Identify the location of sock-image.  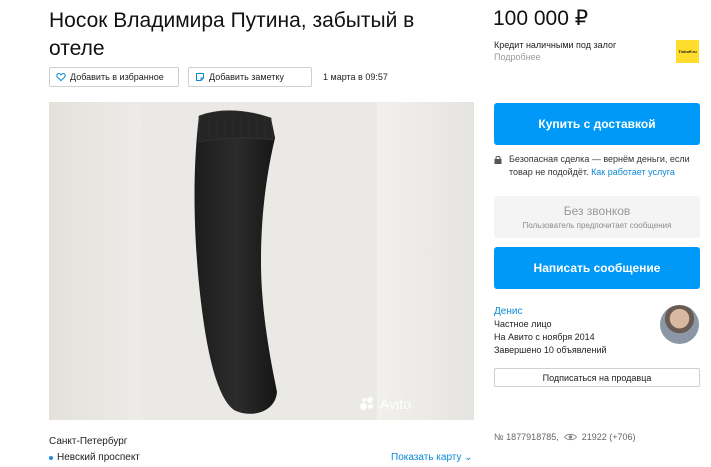
(235, 262).